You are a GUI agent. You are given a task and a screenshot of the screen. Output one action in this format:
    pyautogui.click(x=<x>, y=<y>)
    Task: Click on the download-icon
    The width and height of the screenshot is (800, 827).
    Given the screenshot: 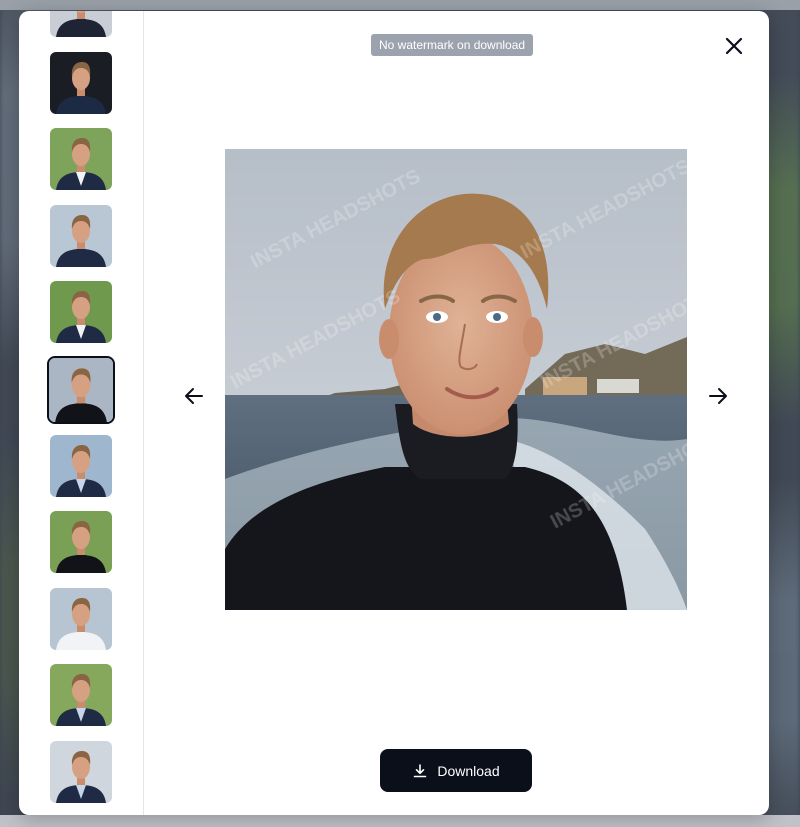 What is the action you would take?
    pyautogui.click(x=420, y=770)
    